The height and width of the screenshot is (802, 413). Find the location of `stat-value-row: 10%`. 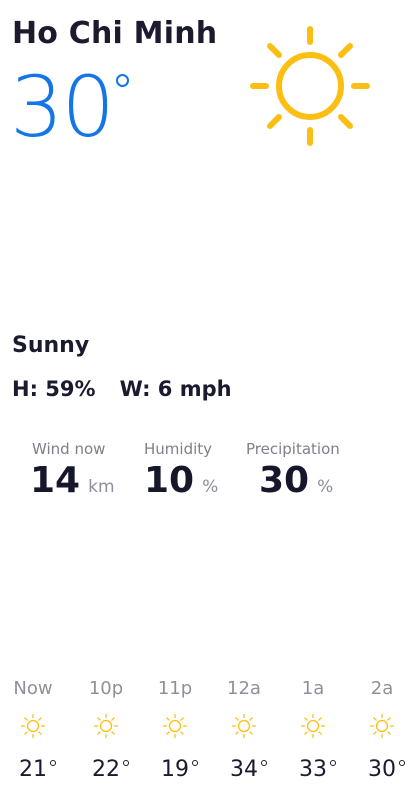

stat-value-row: 10% is located at coordinates (181, 480).